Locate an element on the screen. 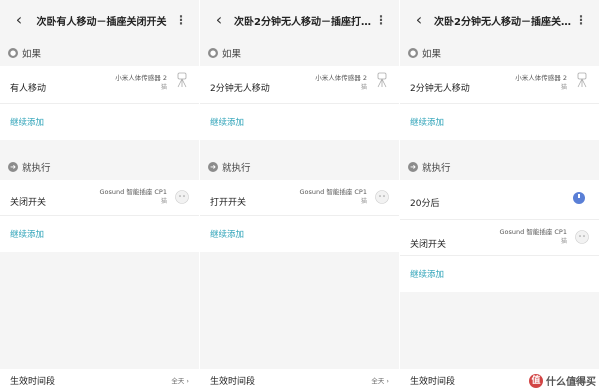 This screenshot has width=600, height=391. action-row: 打开开关 Gosund 智能插座 CP1 猫 is located at coordinates (299, 198).